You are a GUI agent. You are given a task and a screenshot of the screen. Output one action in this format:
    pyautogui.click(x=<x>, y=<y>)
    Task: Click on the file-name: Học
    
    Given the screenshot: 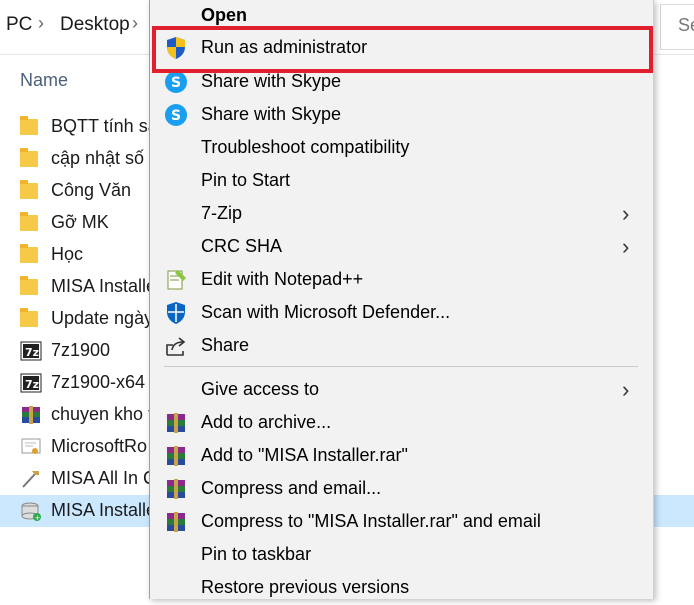 What is the action you would take?
    pyautogui.click(x=67, y=254)
    